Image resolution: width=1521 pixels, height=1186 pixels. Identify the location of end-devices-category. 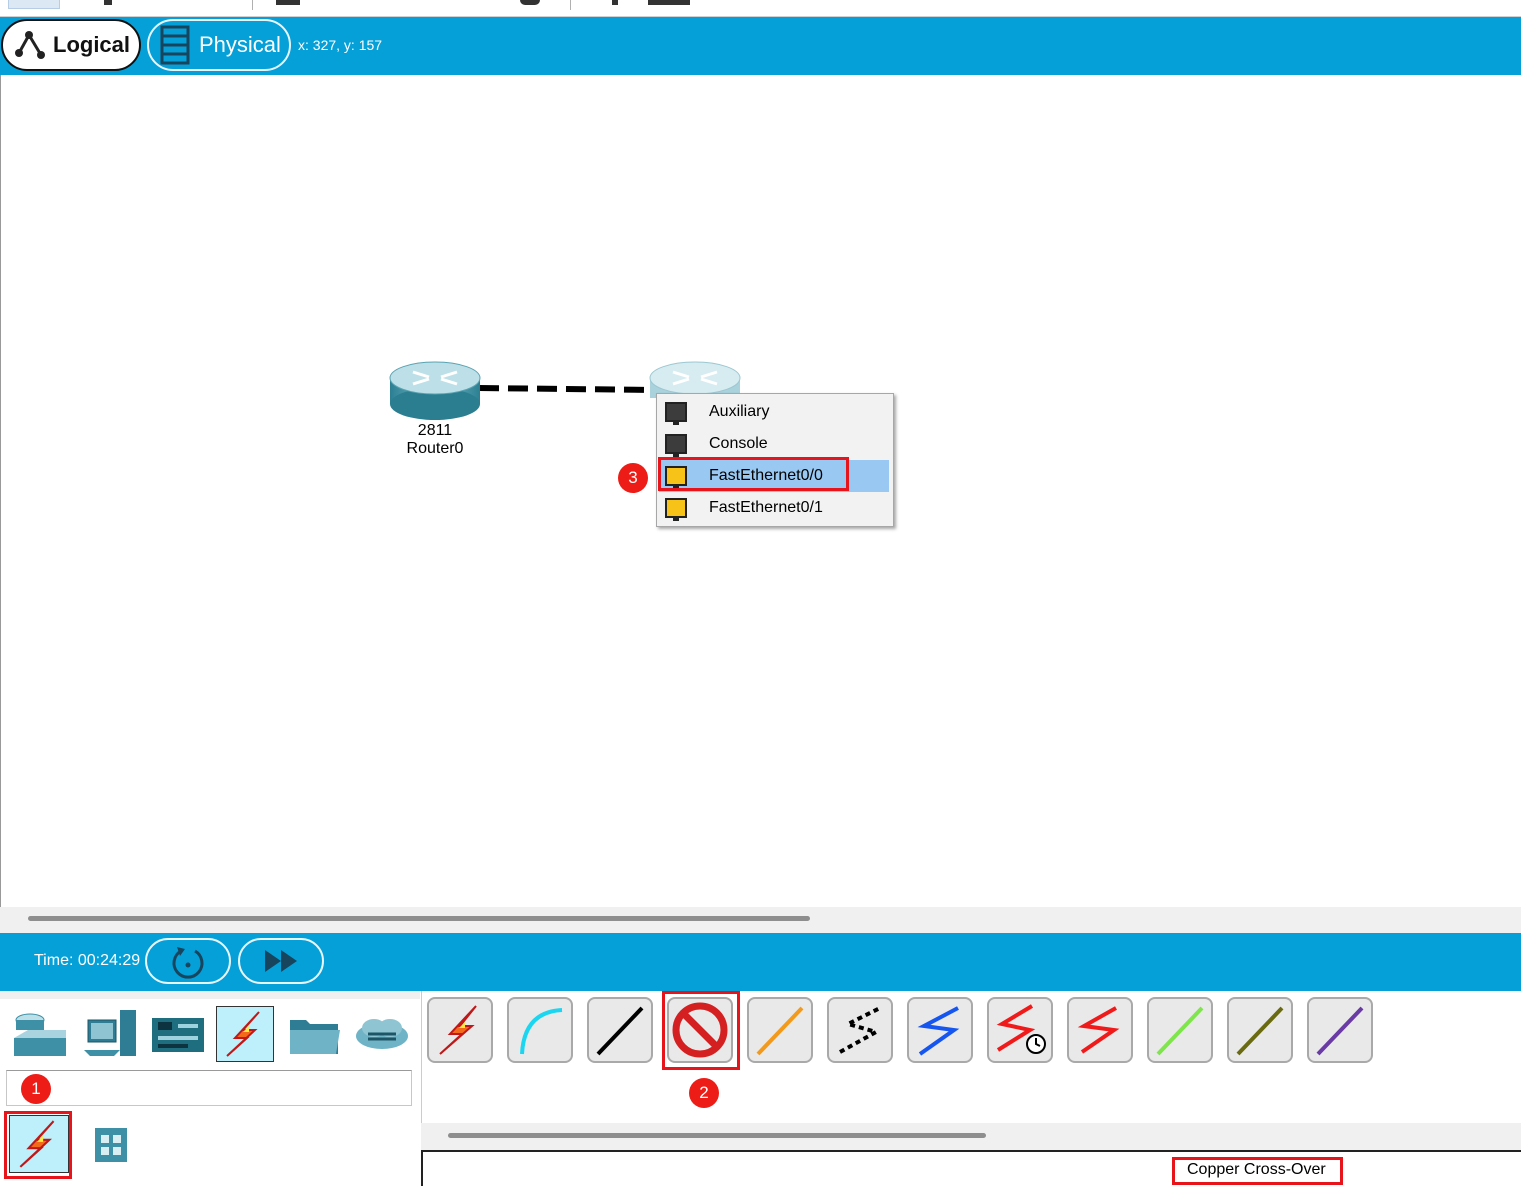
(110, 1034).